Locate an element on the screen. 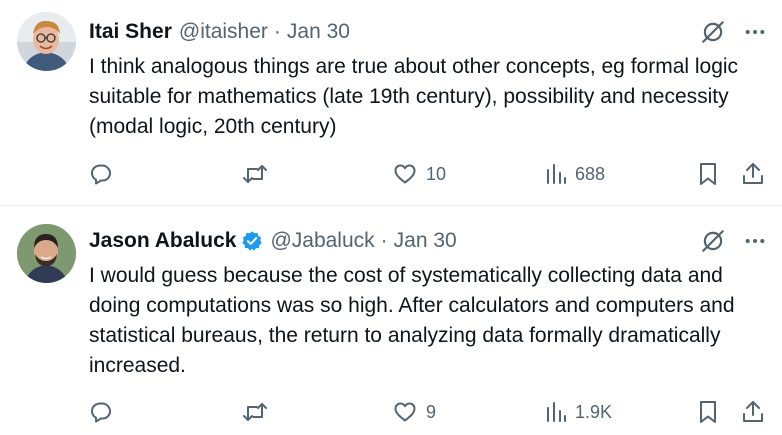  like-count: 9 is located at coordinates (431, 411).